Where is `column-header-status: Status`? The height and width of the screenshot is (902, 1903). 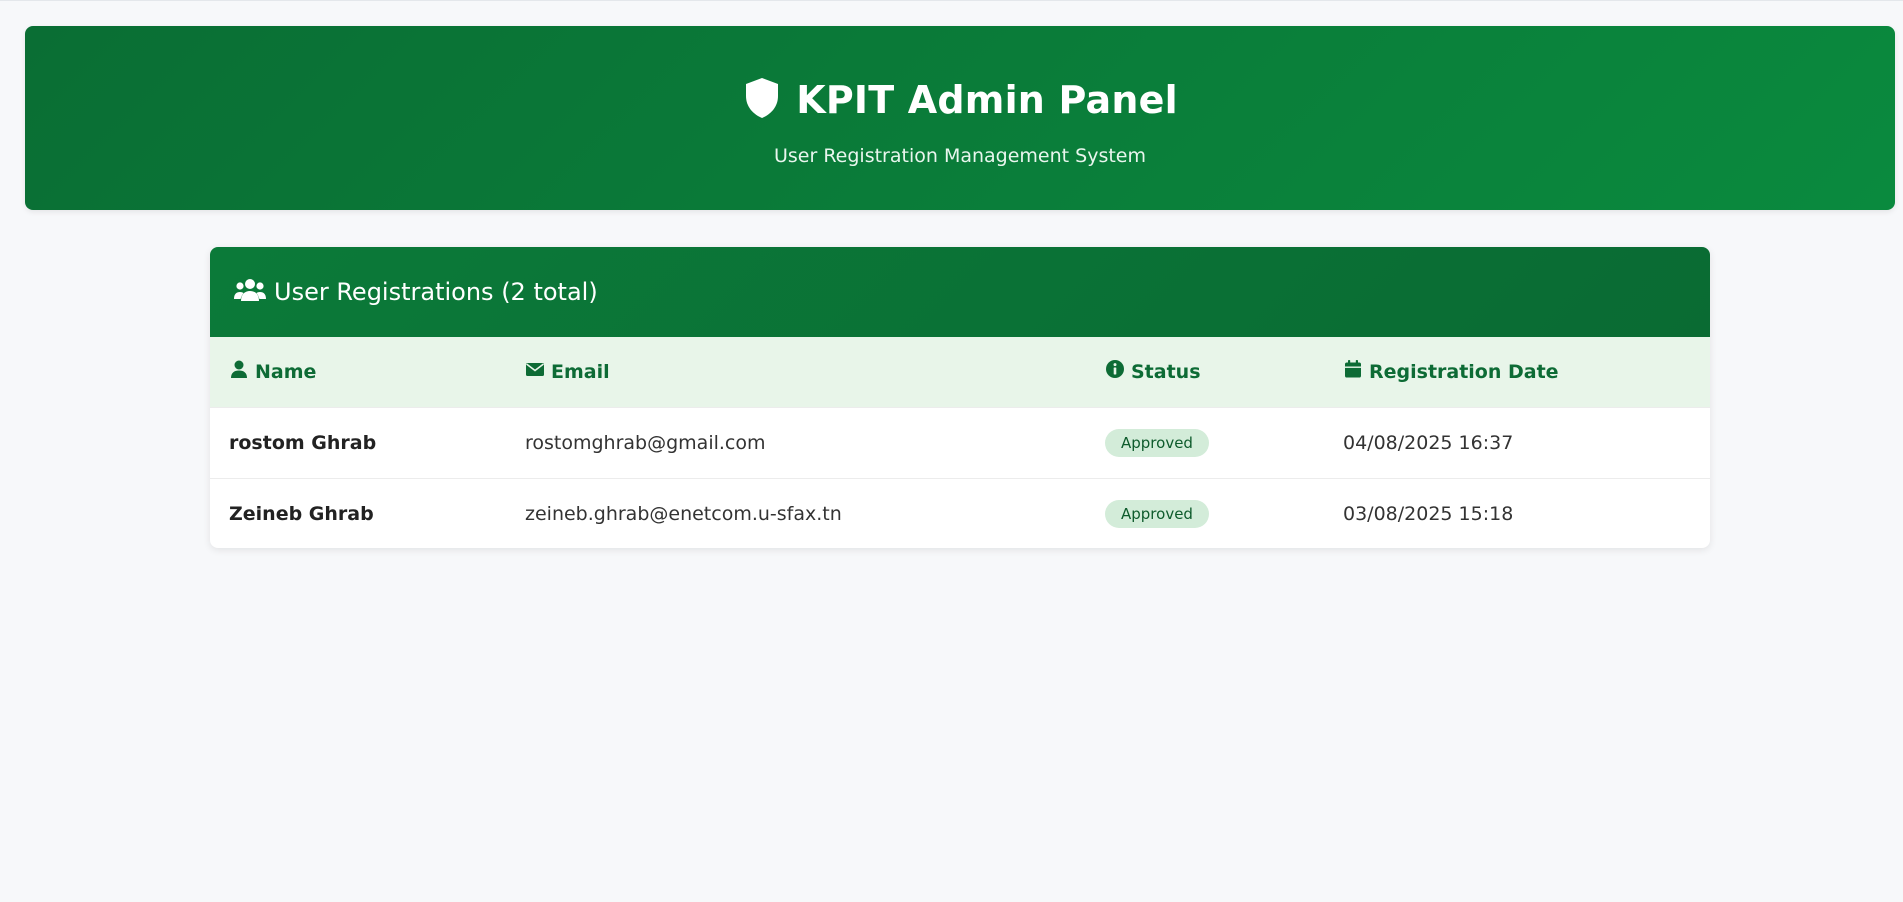
column-header-status: Status is located at coordinates (1224, 372).